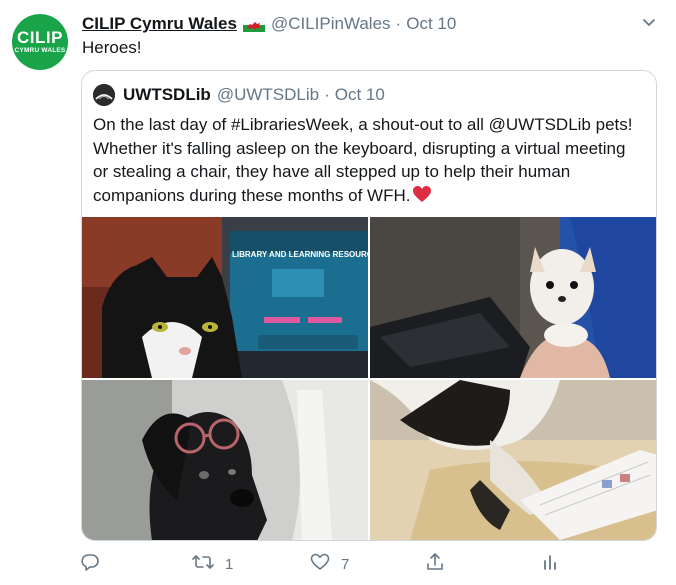 The image size is (676, 585). Describe the element at coordinates (300, 254) in the screenshot. I see `laptop-screen-text: LIBRARY AND LEARNING RESOURCES` at that location.